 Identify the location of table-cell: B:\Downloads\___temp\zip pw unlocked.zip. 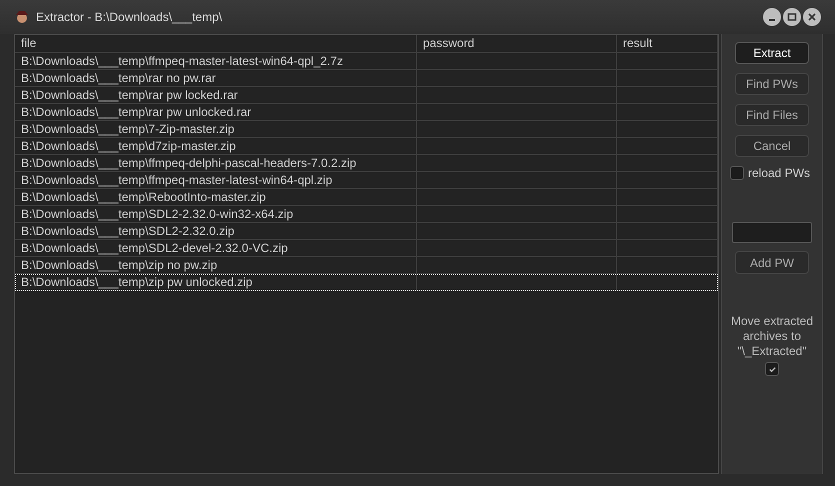
(216, 282).